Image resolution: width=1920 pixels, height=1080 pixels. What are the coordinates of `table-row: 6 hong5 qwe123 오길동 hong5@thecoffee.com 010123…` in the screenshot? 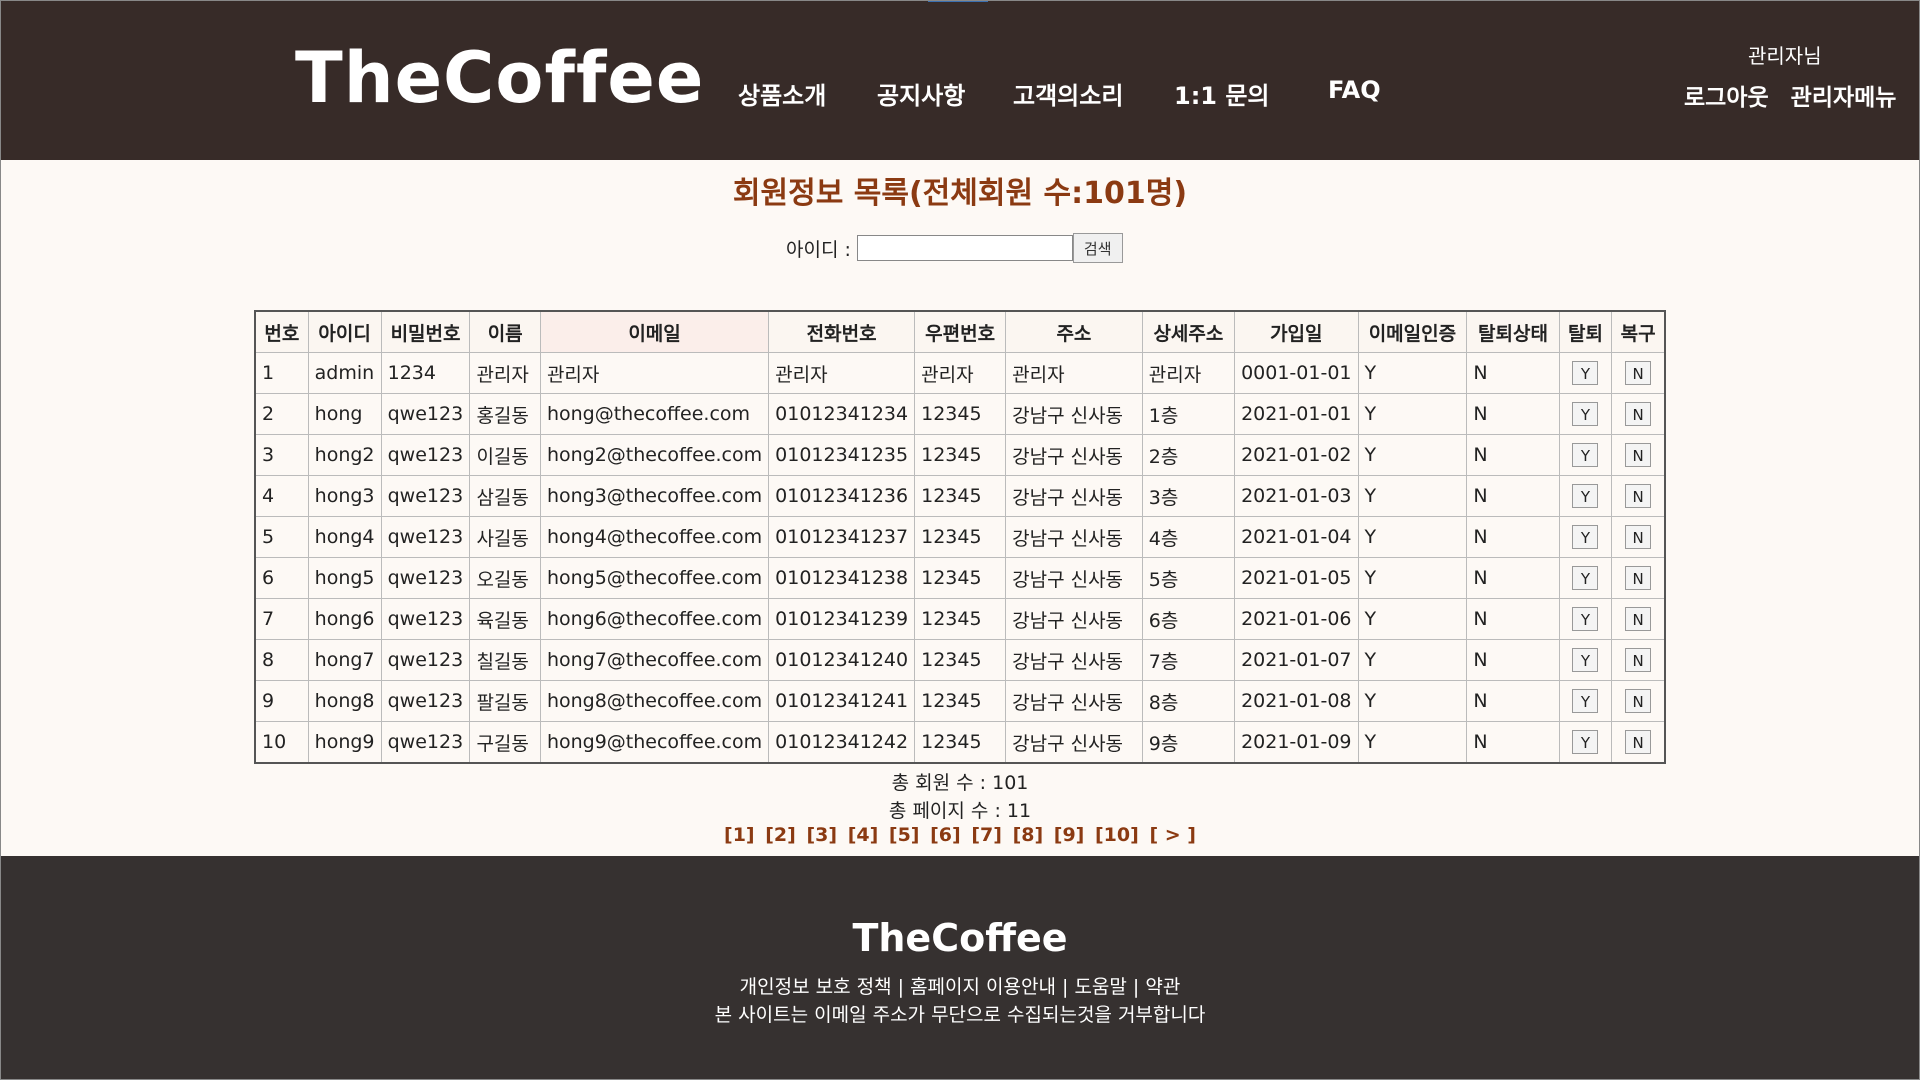 It's located at (960, 578).